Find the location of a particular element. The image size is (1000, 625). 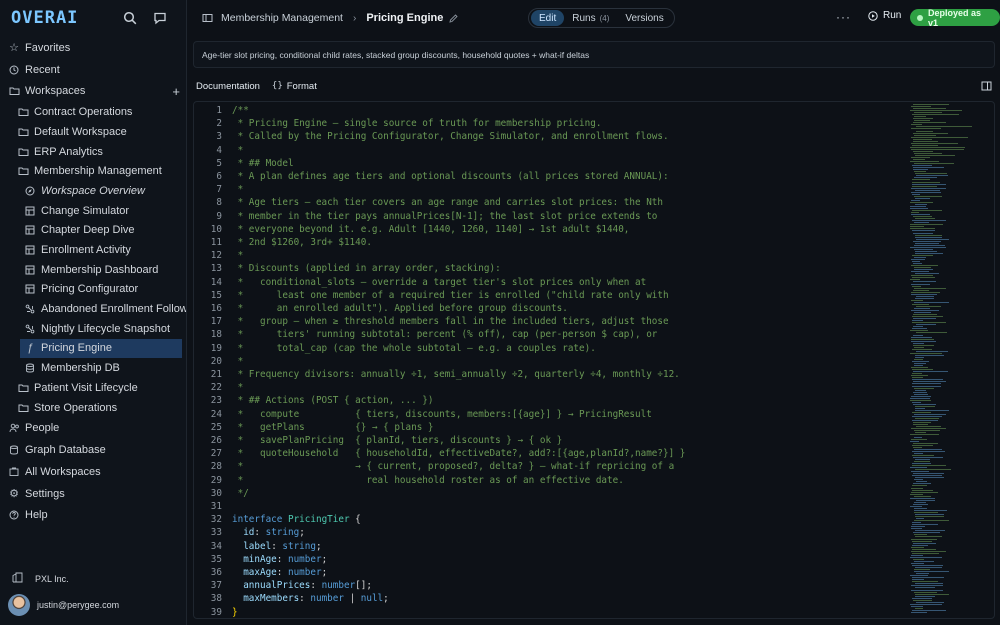

sidebar-item-patient-visit-lifecycle: Patient Visit Lifecycle is located at coordinates (93, 388).